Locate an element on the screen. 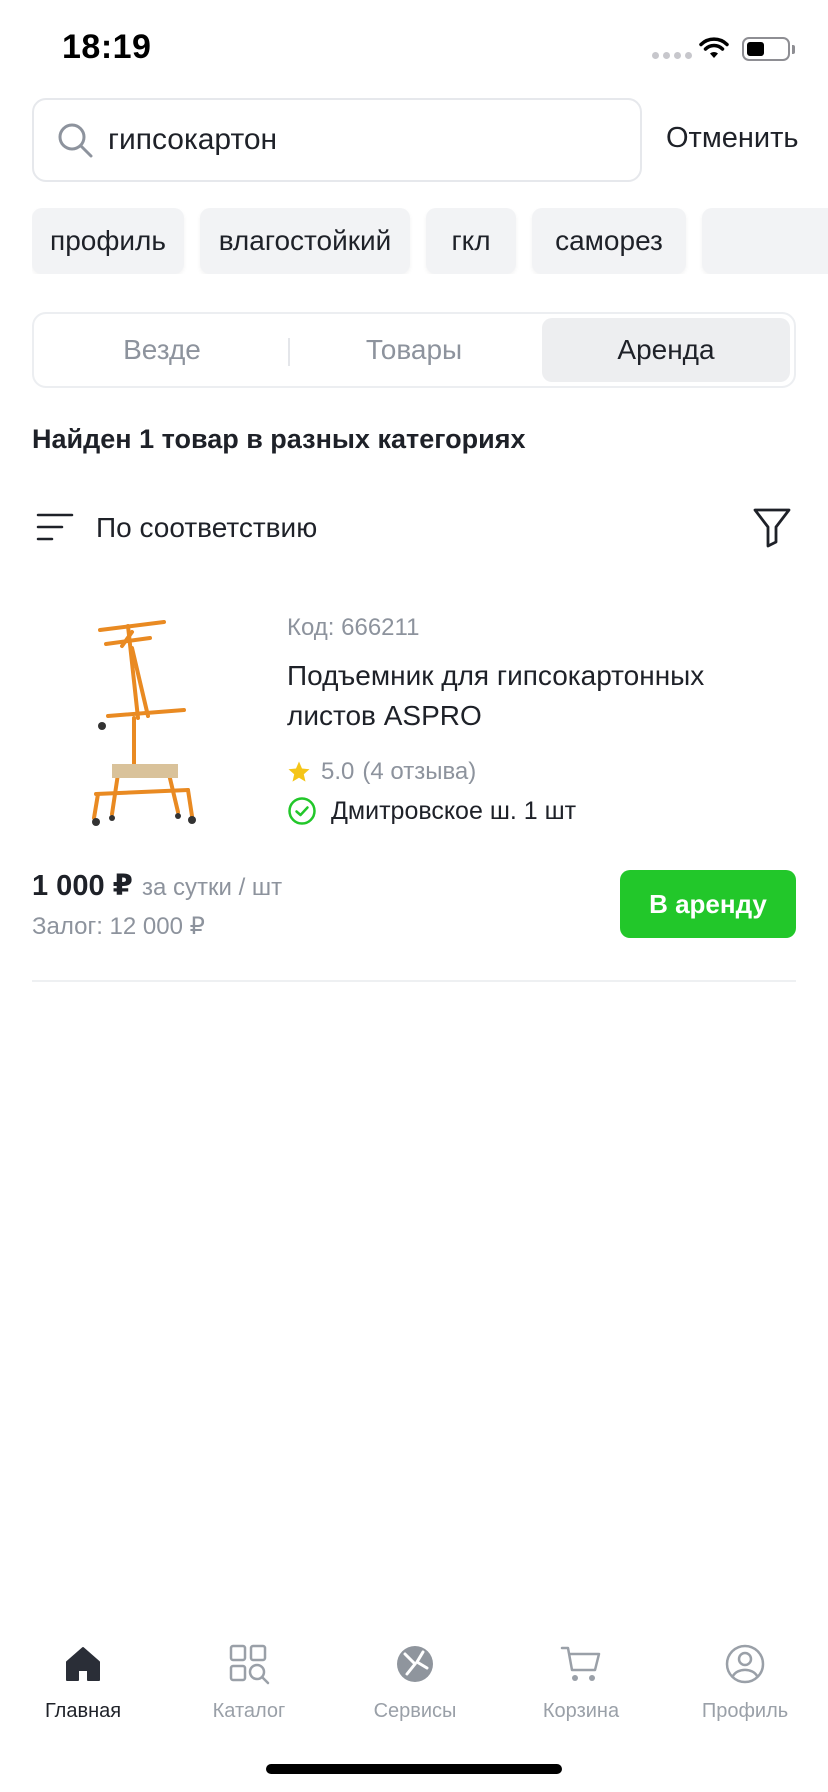 This screenshot has height=1792, width=828. rating-value: 5.0 is located at coordinates (338, 771).